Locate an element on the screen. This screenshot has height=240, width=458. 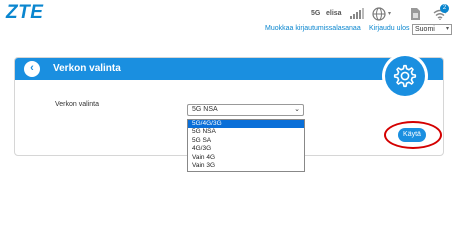
operator-label: elisa is located at coordinates (334, 13).